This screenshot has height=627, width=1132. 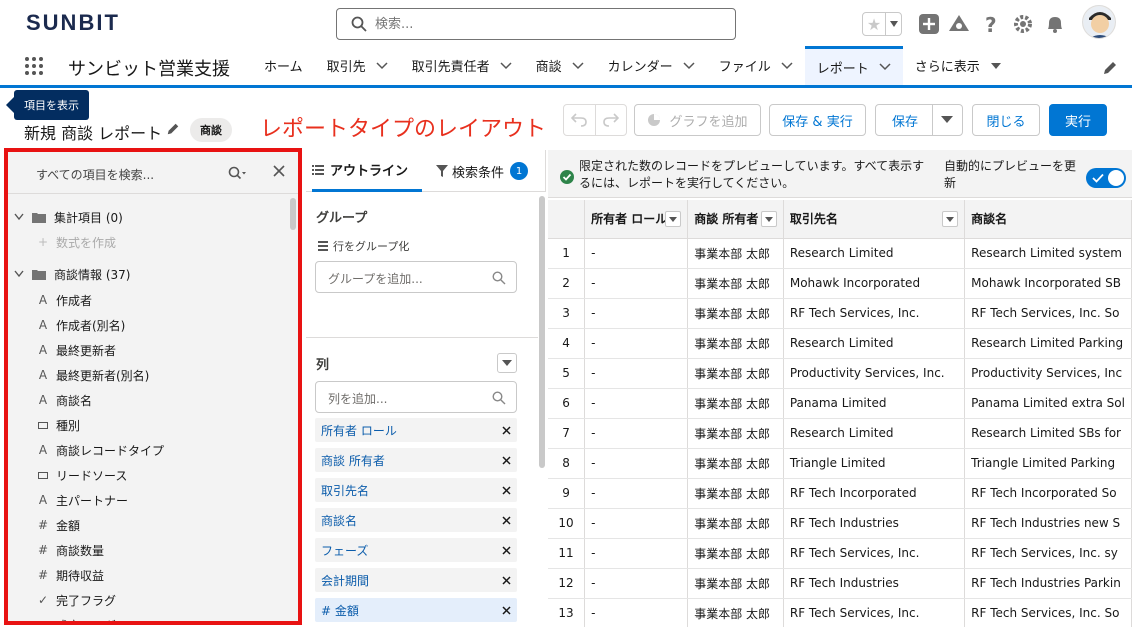 I want to click on column-header-owner-role: 所有者 ロール, so click(x=636, y=219).